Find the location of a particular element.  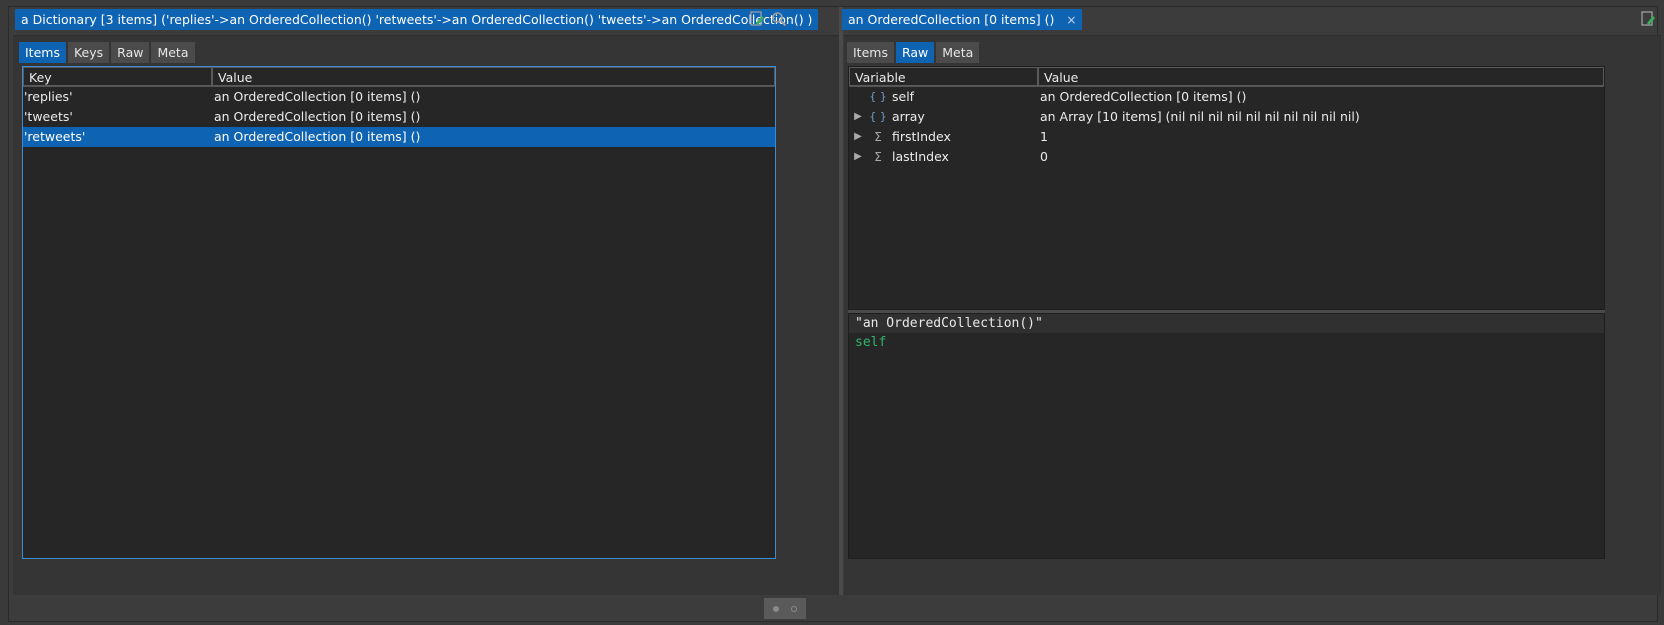

variable-value: an OrderedCollection [0 items] () is located at coordinates (1143, 96).